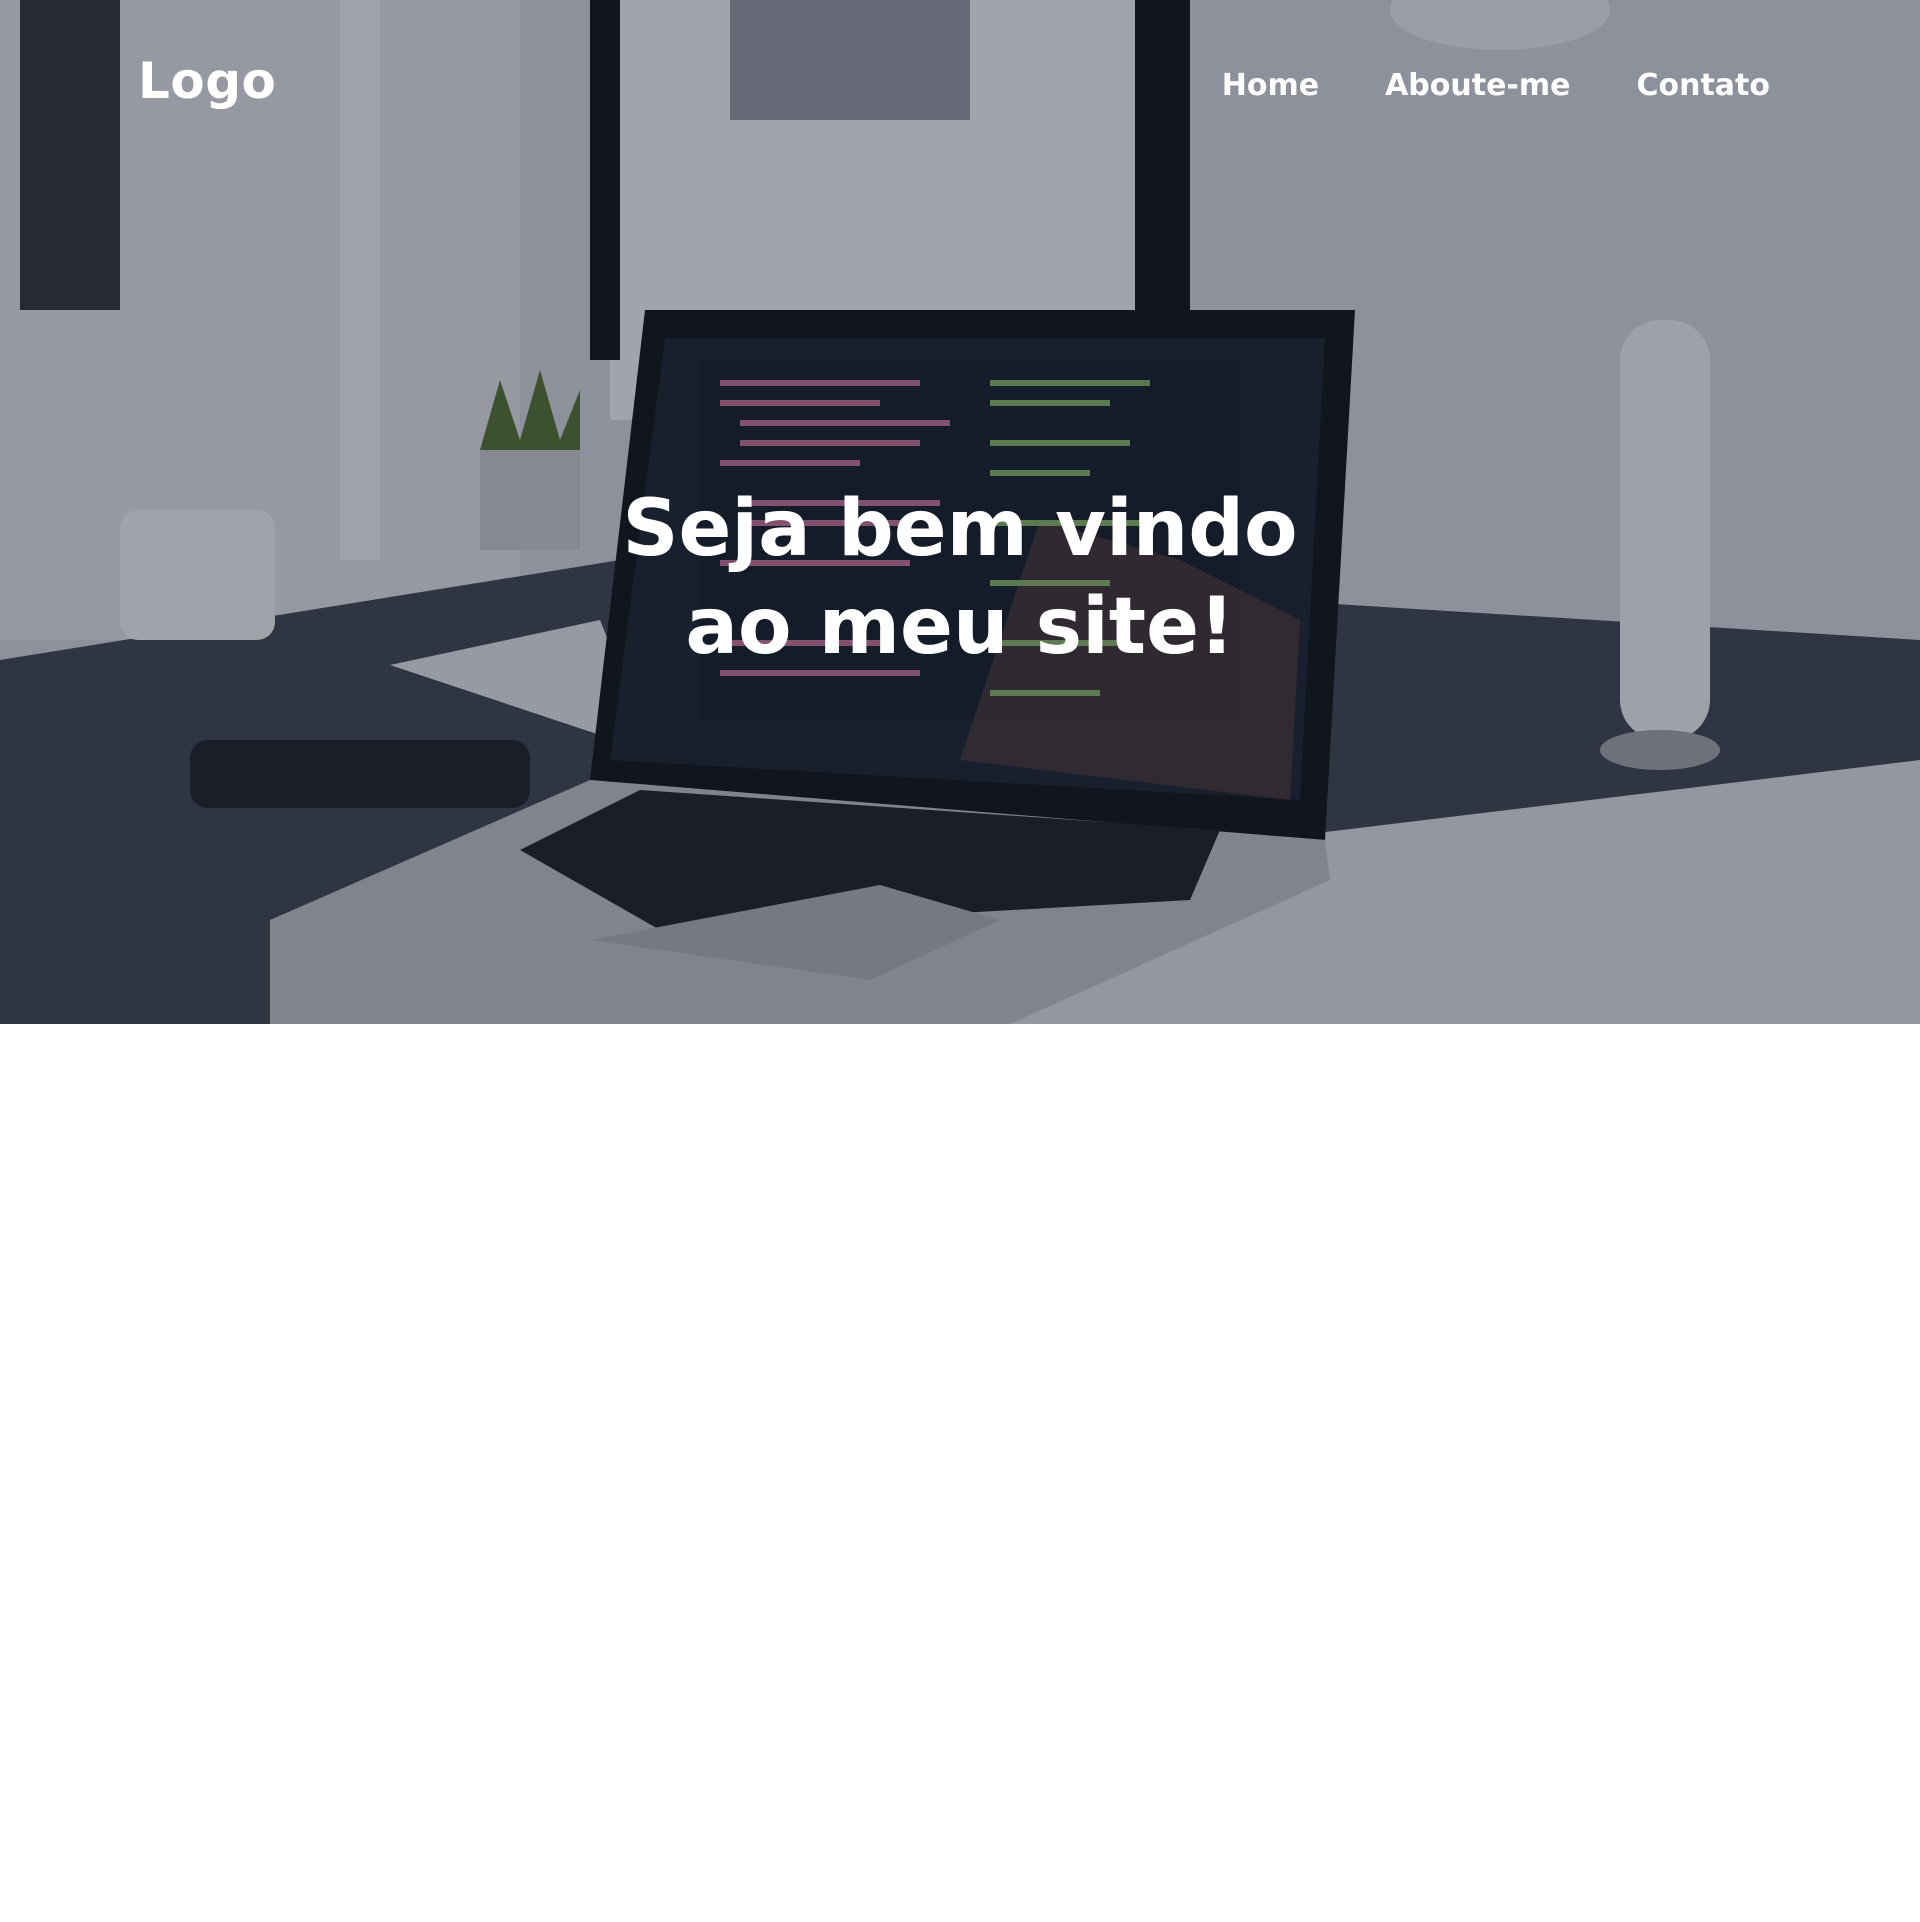  I want to click on nav-link-about: Aboute-me, so click(1477, 85).